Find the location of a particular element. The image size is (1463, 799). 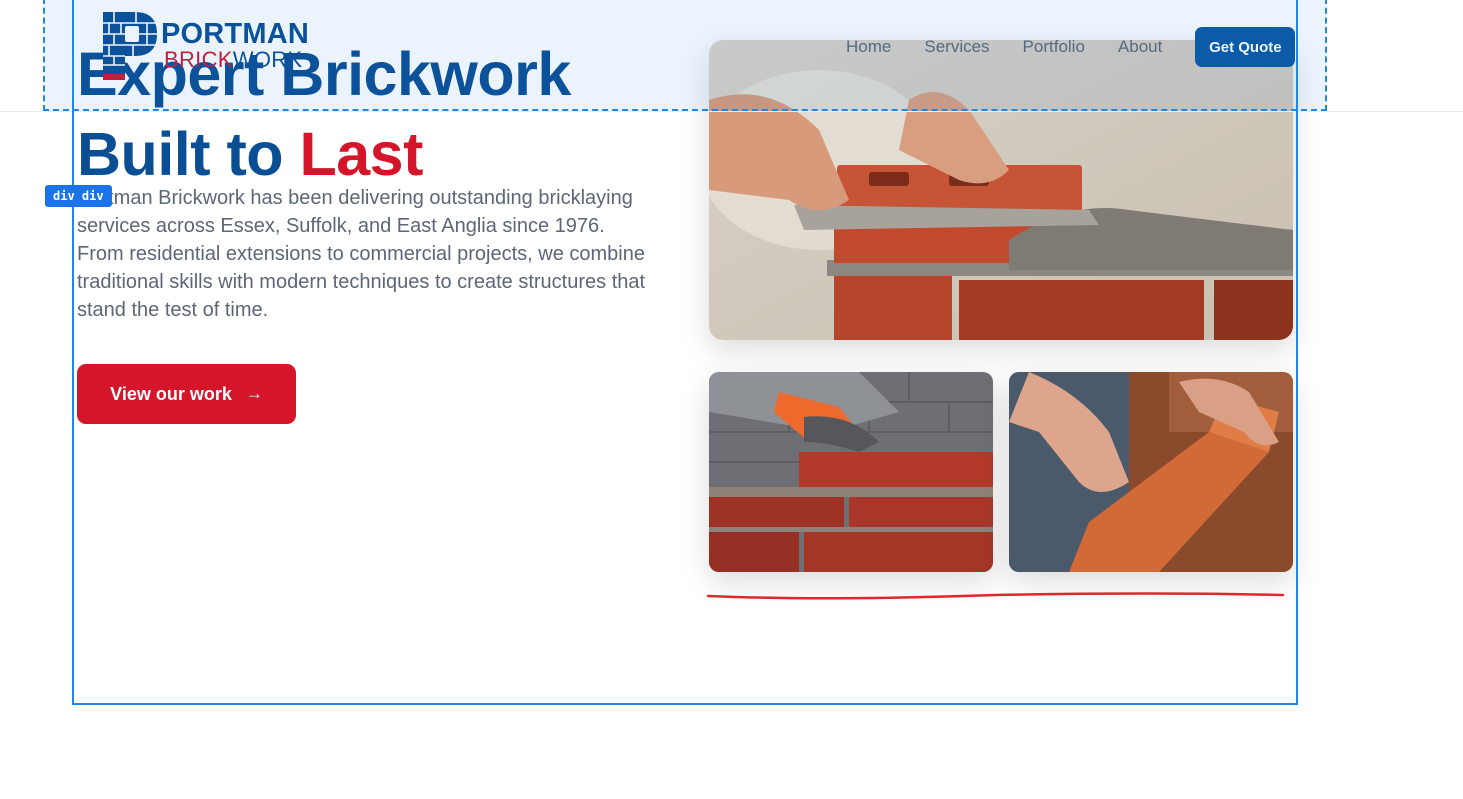

gallery-photo-small-right is located at coordinates (1151, 472).